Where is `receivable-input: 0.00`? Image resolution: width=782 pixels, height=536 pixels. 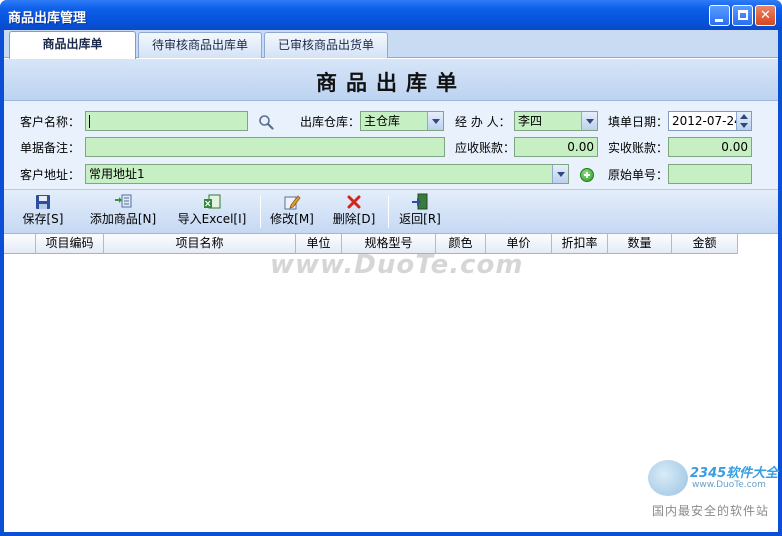
receivable-input: 0.00 is located at coordinates (556, 147).